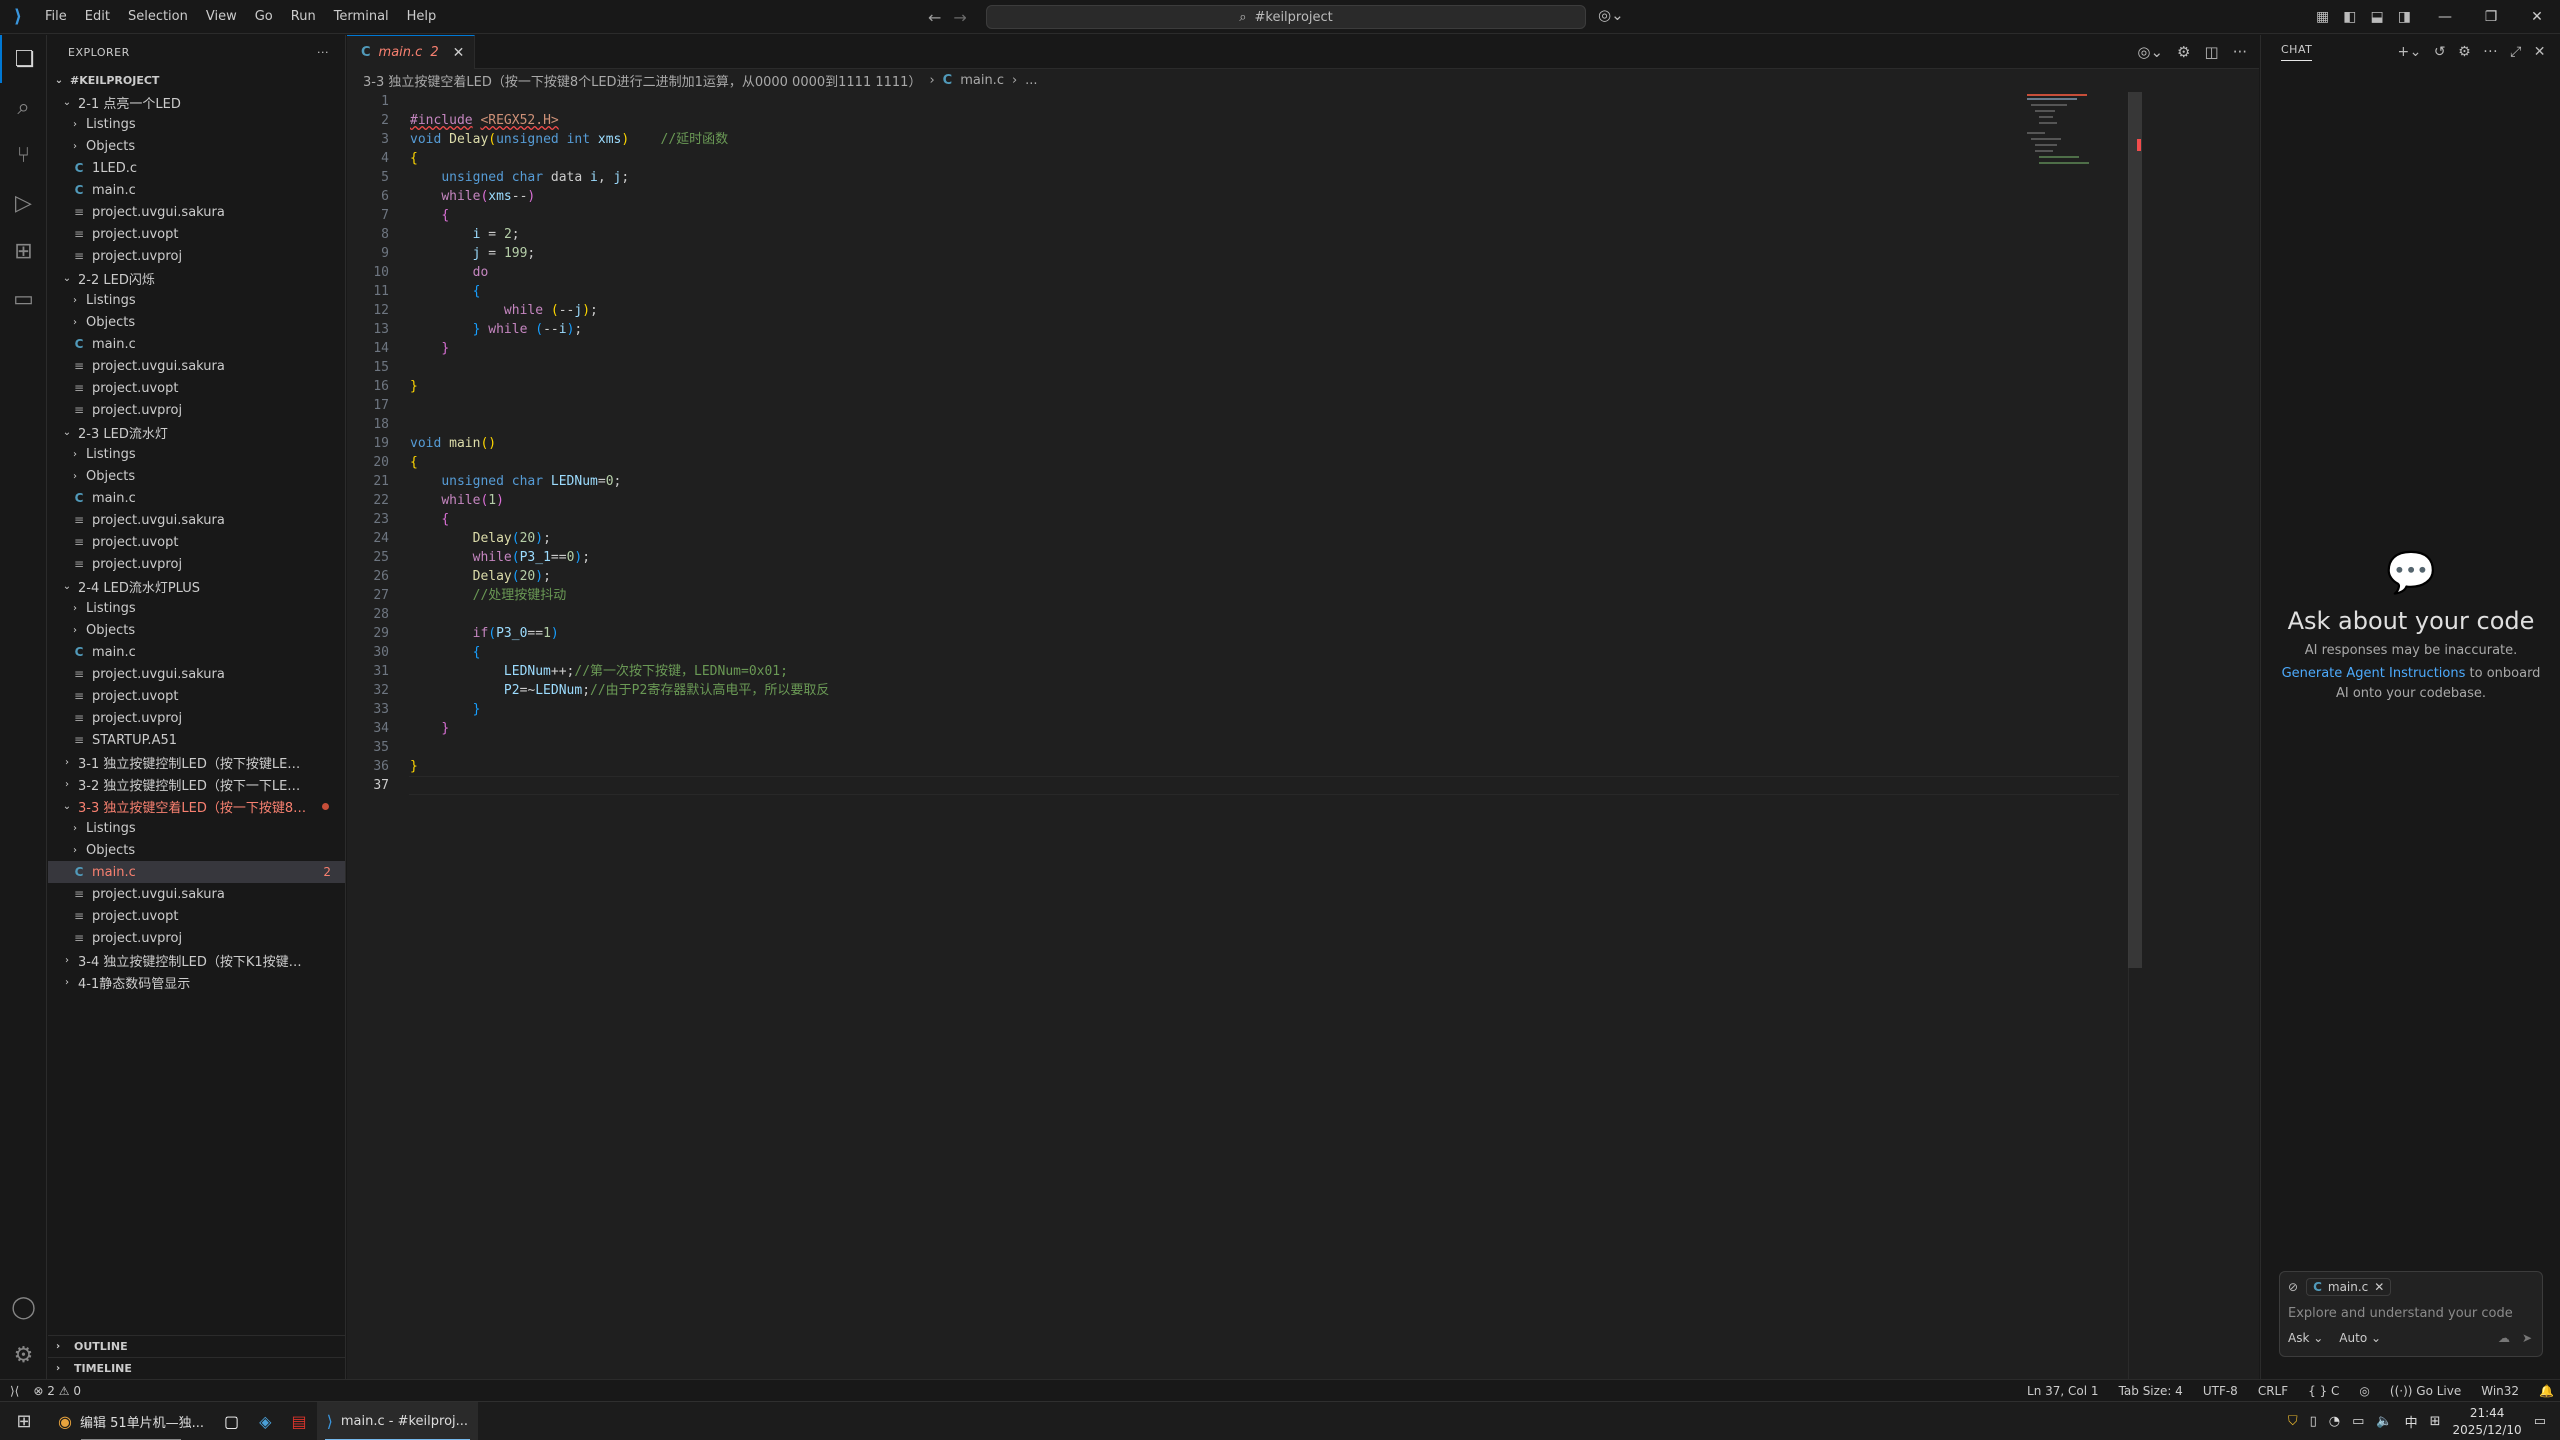  I want to click on keyboard-icon: ⊞, so click(2435, 1421).